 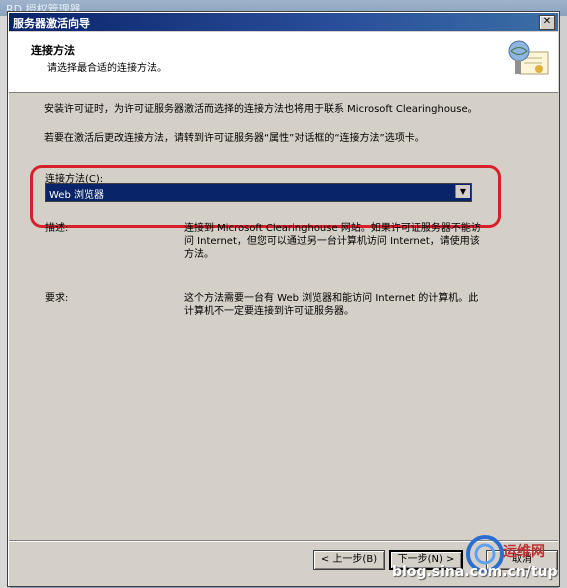 I want to click on description-label: 描述:, so click(x=57, y=228).